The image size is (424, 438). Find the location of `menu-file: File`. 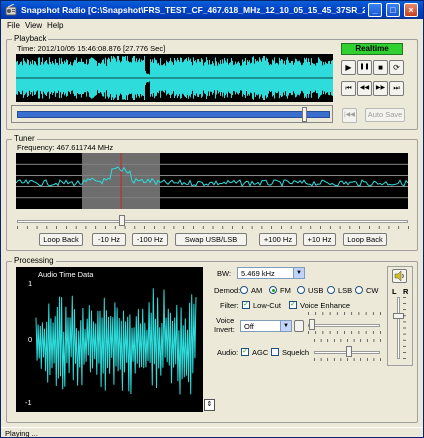

menu-file: File is located at coordinates (13, 25).